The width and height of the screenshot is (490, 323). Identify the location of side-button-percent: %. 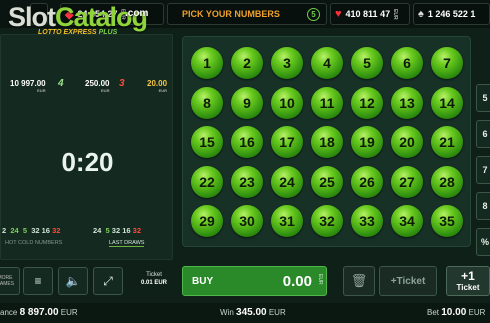
(483, 242).